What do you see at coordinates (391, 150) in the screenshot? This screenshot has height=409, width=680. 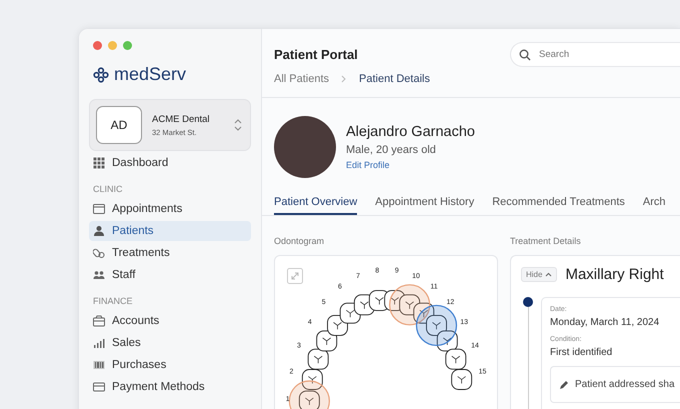 I see `patient-details: Male, 20 years old` at bounding box center [391, 150].